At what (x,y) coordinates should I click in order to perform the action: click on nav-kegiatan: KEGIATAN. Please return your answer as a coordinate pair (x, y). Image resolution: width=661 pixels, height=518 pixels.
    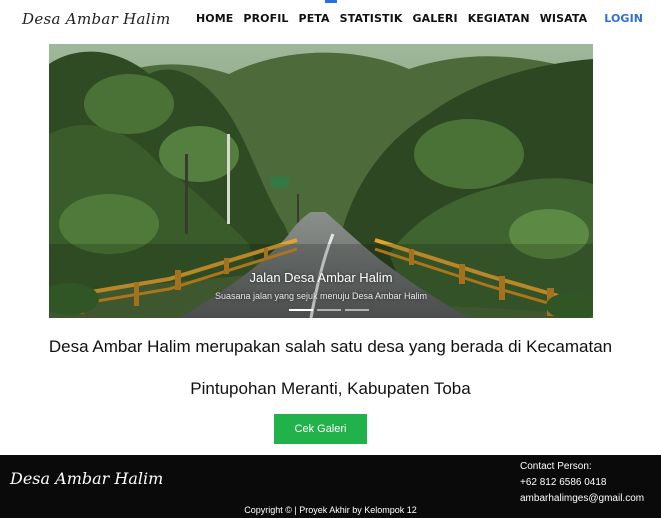
    Looking at the image, I should click on (499, 18).